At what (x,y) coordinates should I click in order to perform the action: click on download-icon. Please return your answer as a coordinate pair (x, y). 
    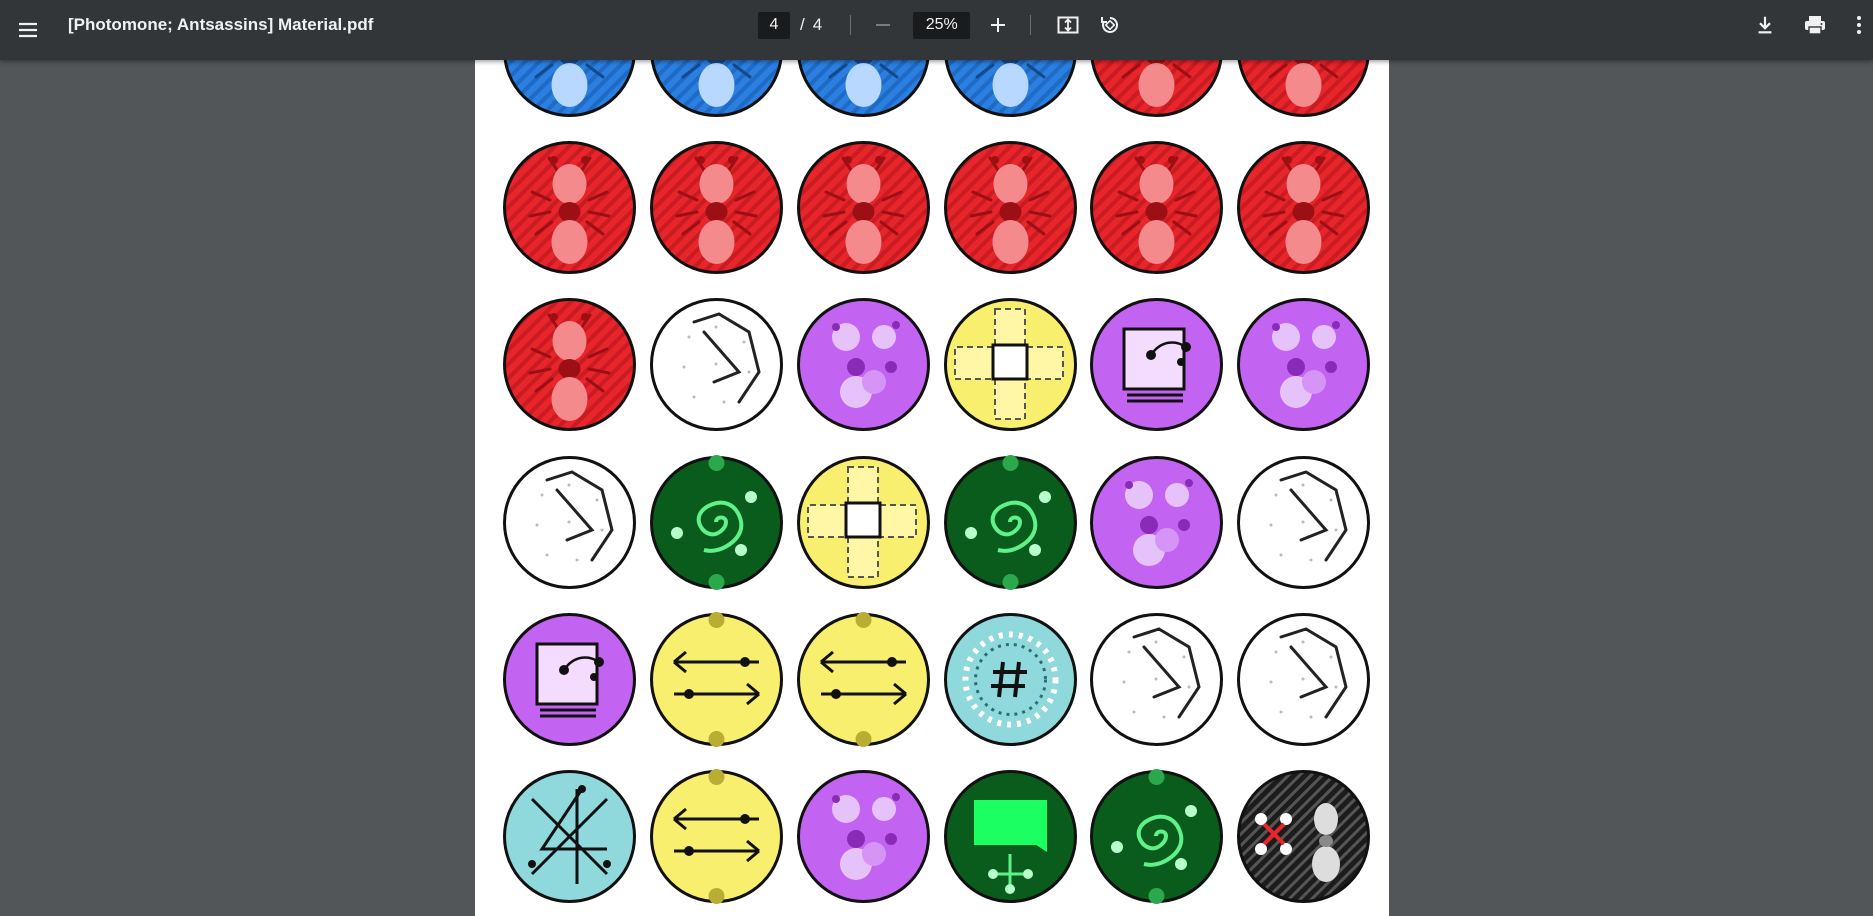
    Looking at the image, I should click on (1765, 25).